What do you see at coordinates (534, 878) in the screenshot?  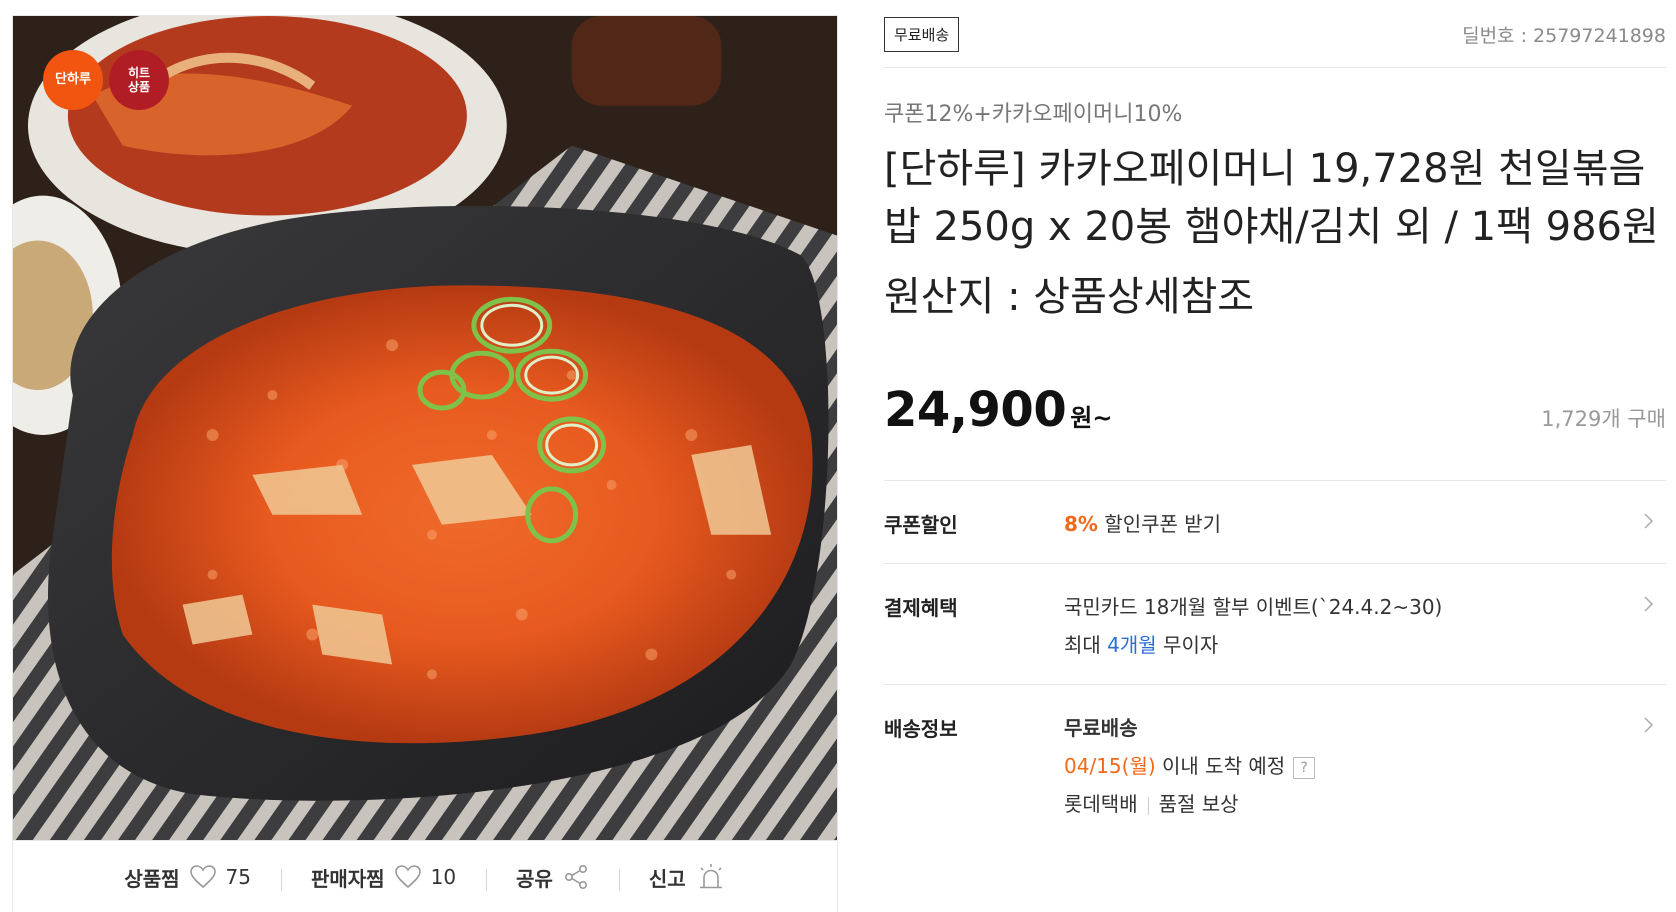 I see `share-label: 공유` at bounding box center [534, 878].